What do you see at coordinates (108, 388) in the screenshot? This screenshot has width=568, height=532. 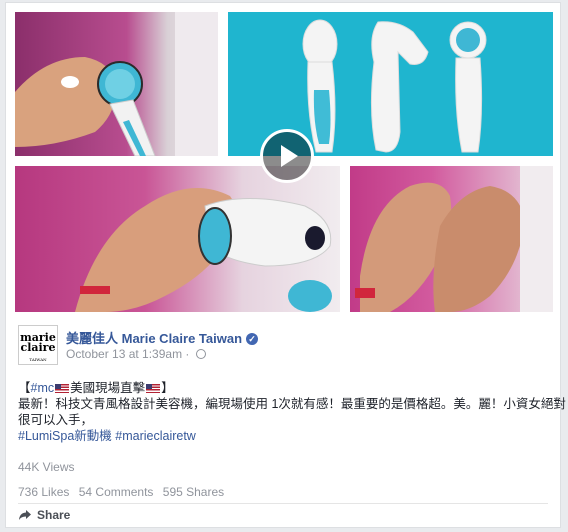 I see `headline-text: 美國現場直擊` at bounding box center [108, 388].